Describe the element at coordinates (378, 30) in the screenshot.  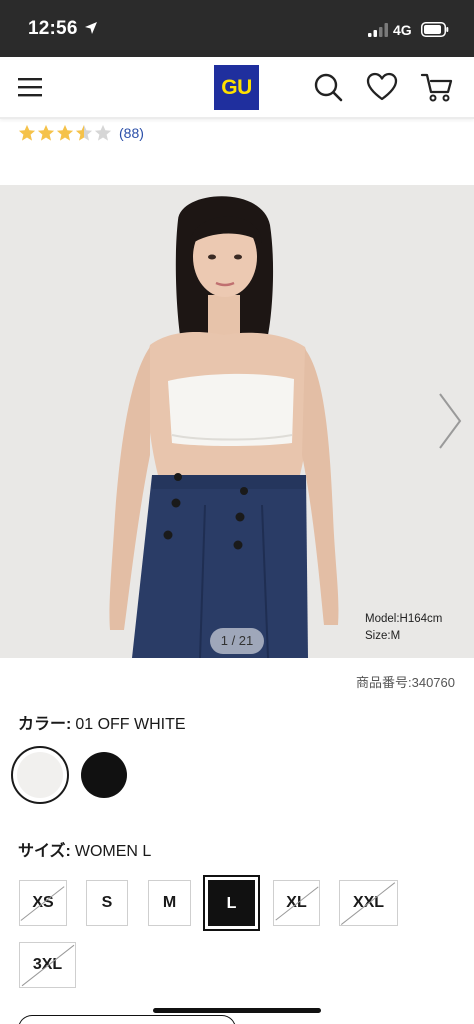
I see `signal-icon` at that location.